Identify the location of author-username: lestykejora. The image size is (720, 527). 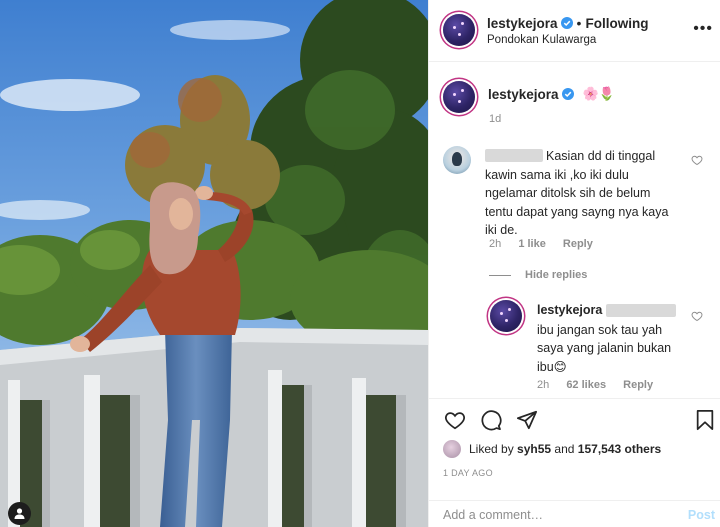
(522, 23).